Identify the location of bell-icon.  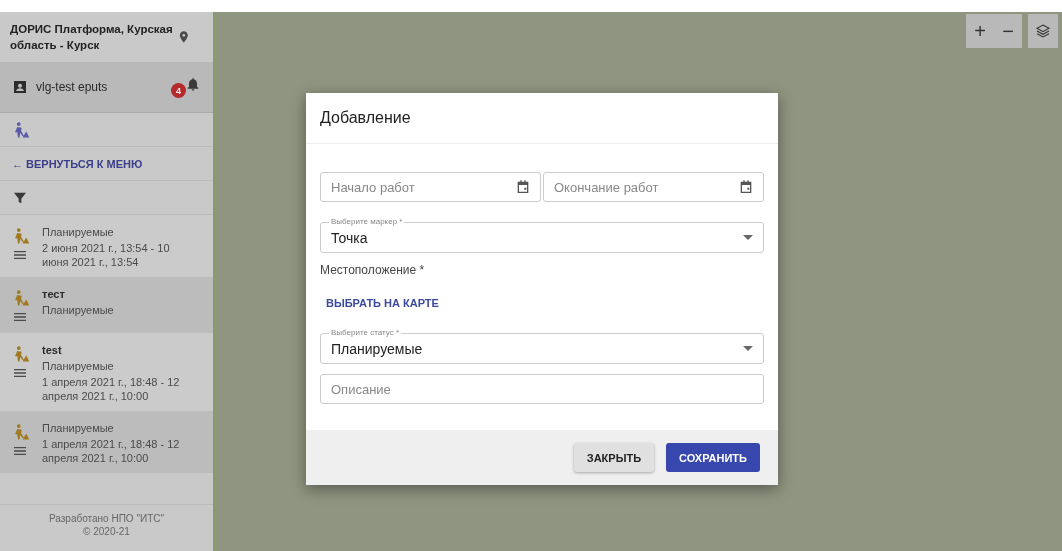
(193, 84).